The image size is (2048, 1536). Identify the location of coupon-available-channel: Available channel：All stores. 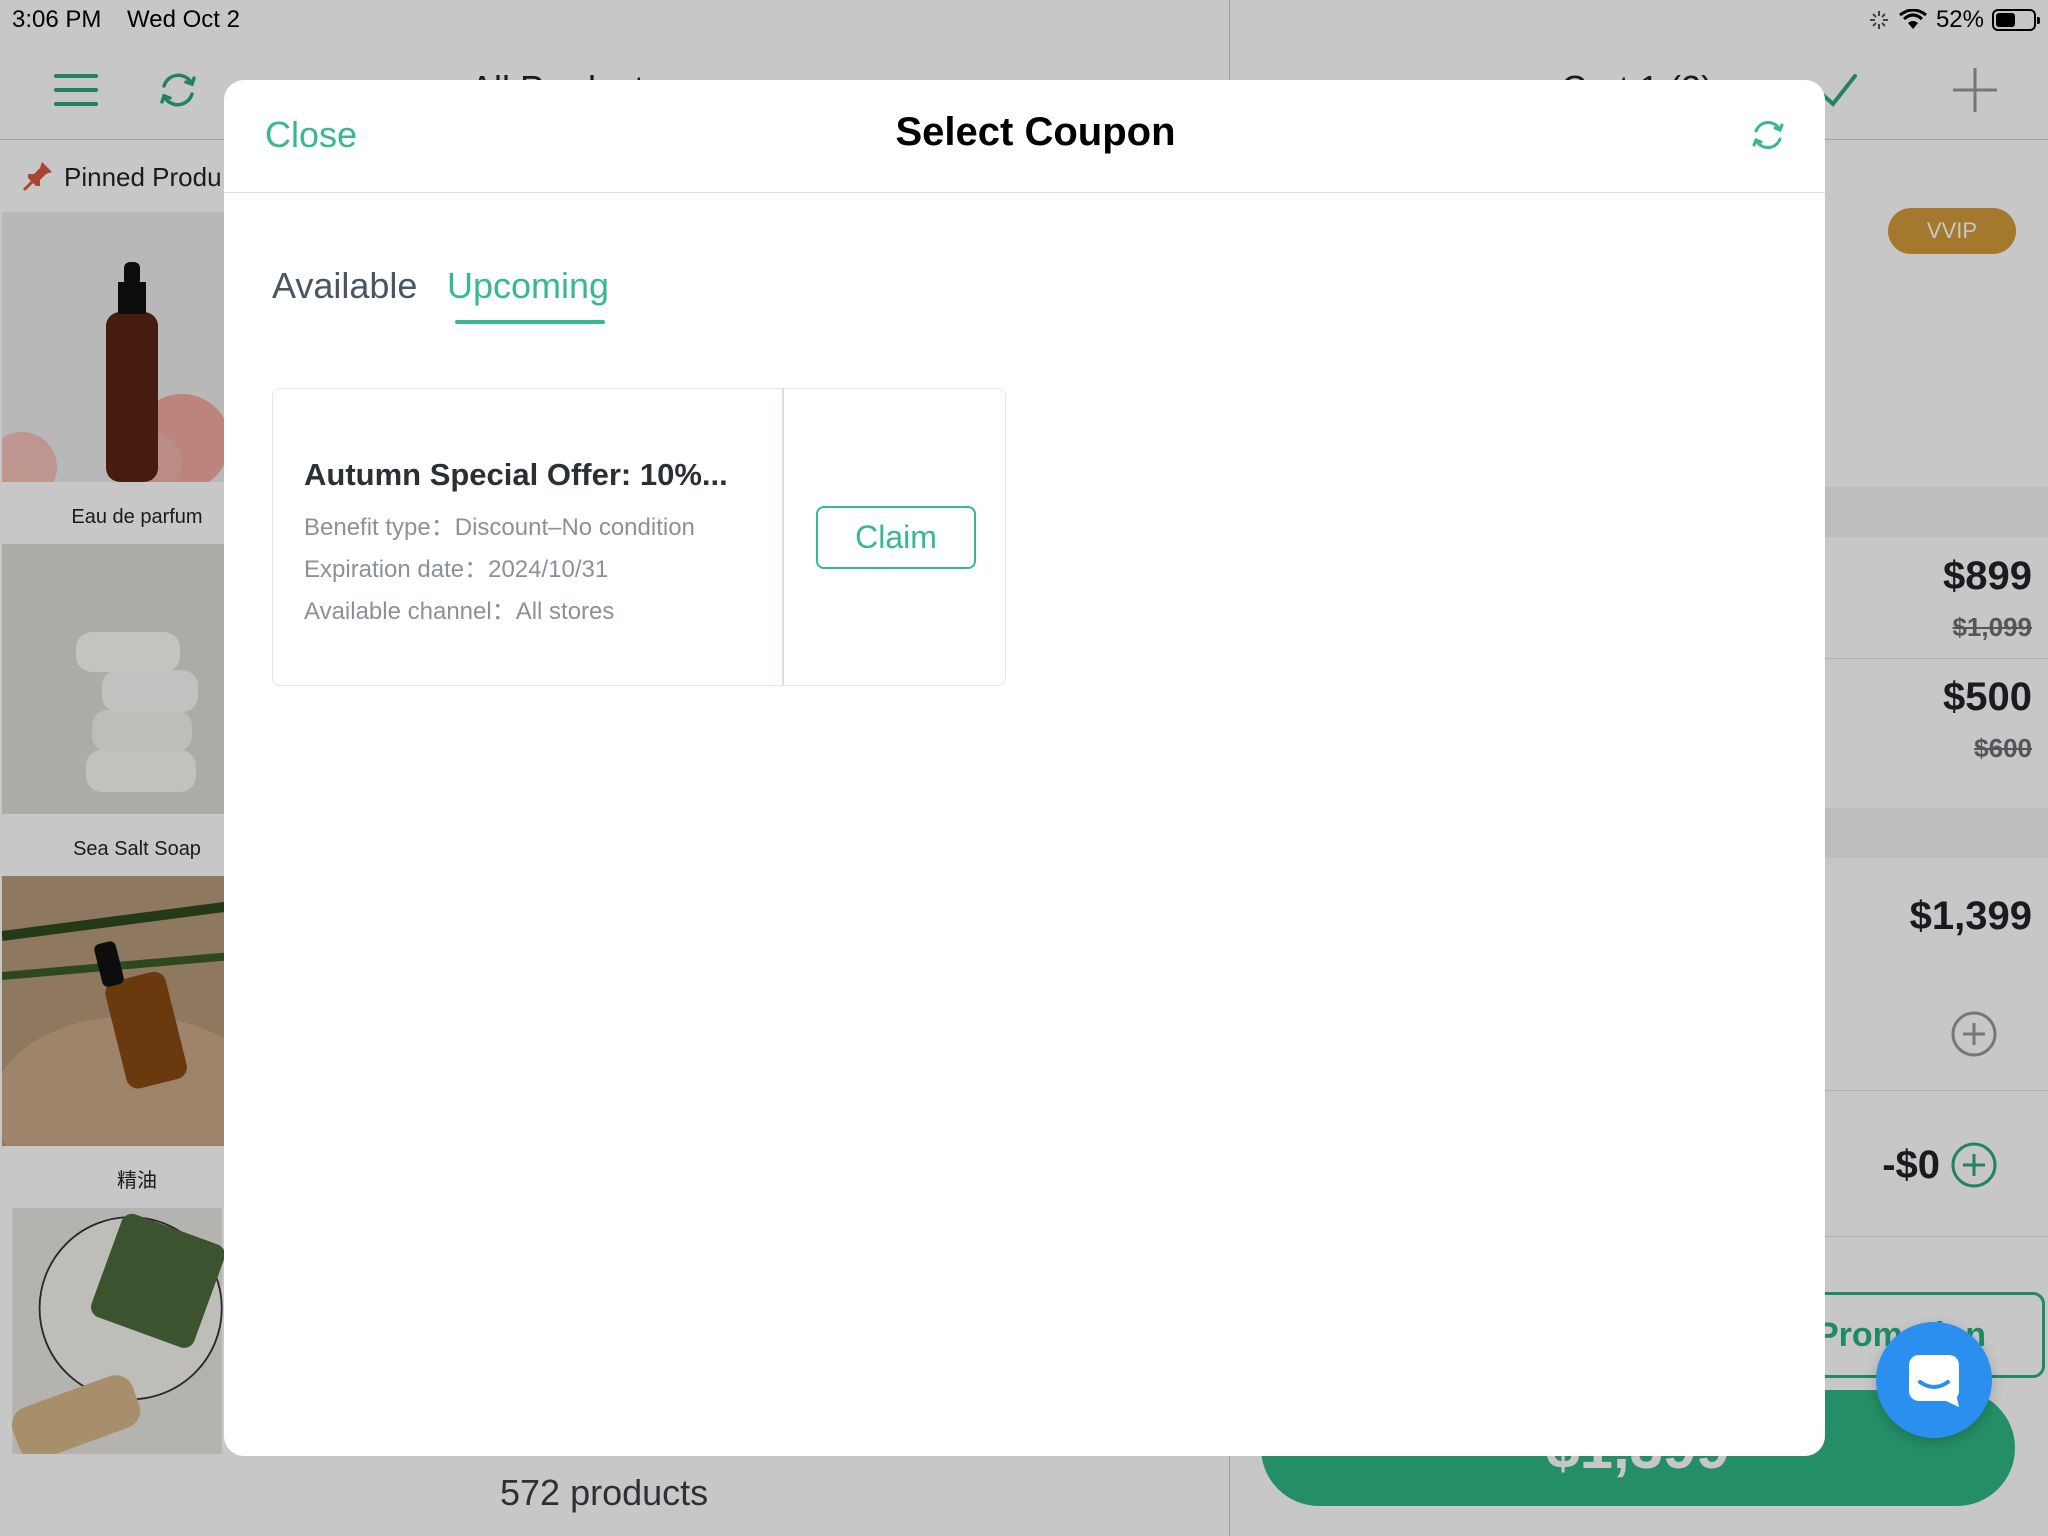
(459, 611).